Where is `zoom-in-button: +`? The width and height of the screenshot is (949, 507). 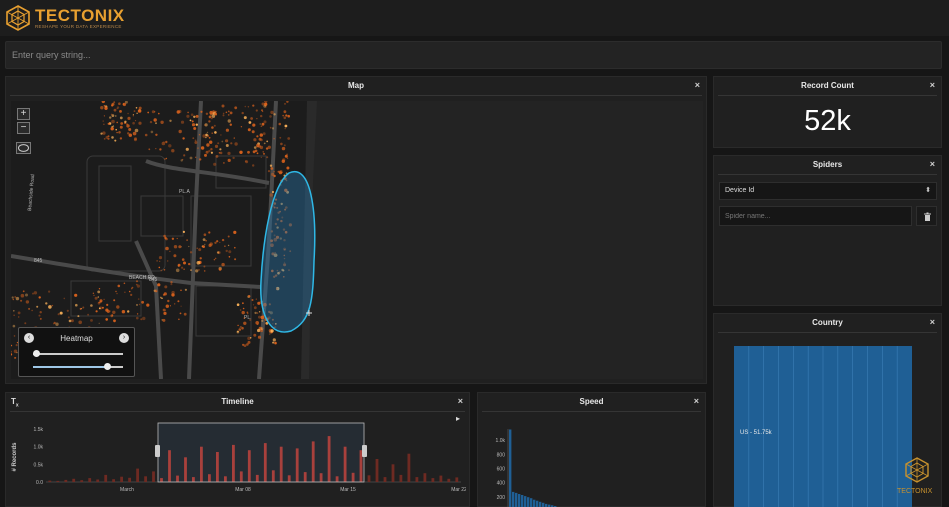 zoom-in-button: + is located at coordinates (23, 114).